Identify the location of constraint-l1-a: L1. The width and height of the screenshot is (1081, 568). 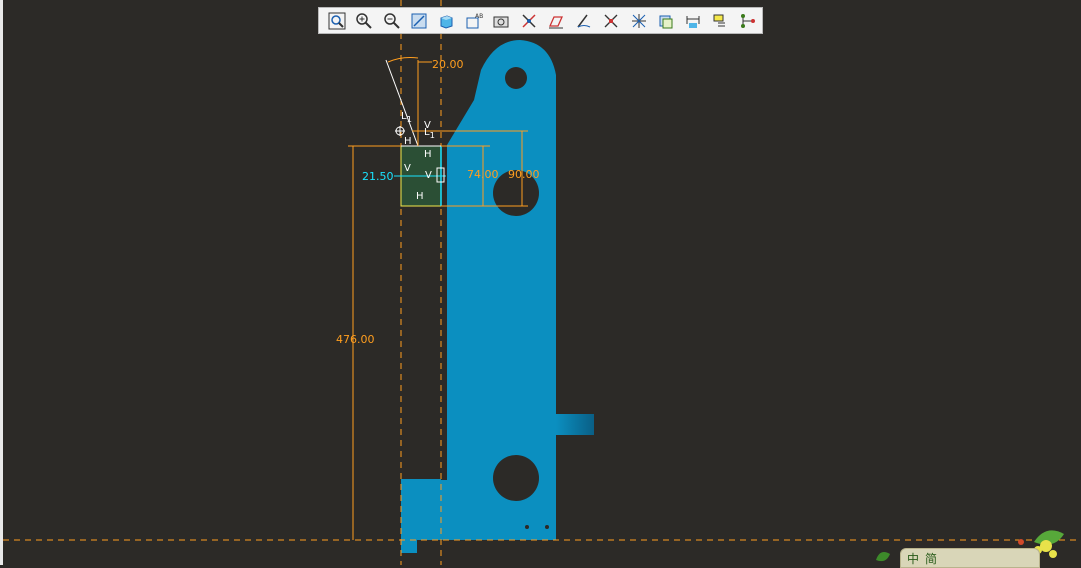
(406, 117).